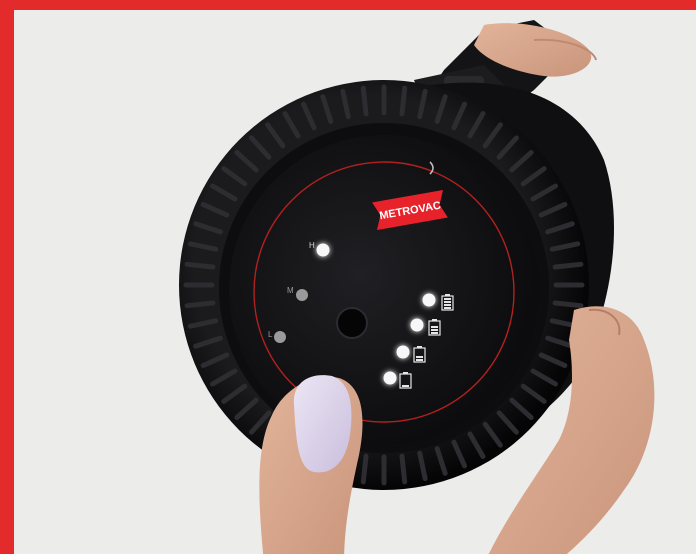 This screenshot has height=554, width=696. What do you see at coordinates (352, 323) in the screenshot?
I see `center-port` at bounding box center [352, 323].